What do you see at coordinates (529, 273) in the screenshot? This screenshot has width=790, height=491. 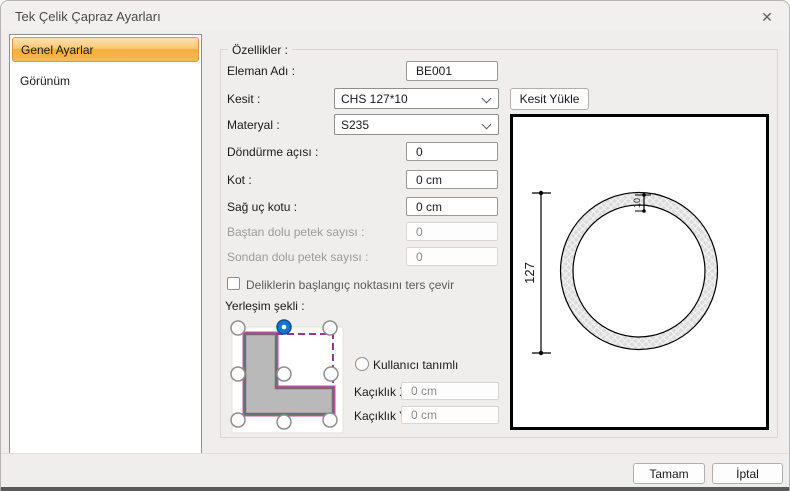 I see `diameter-dim-text: 127` at bounding box center [529, 273].